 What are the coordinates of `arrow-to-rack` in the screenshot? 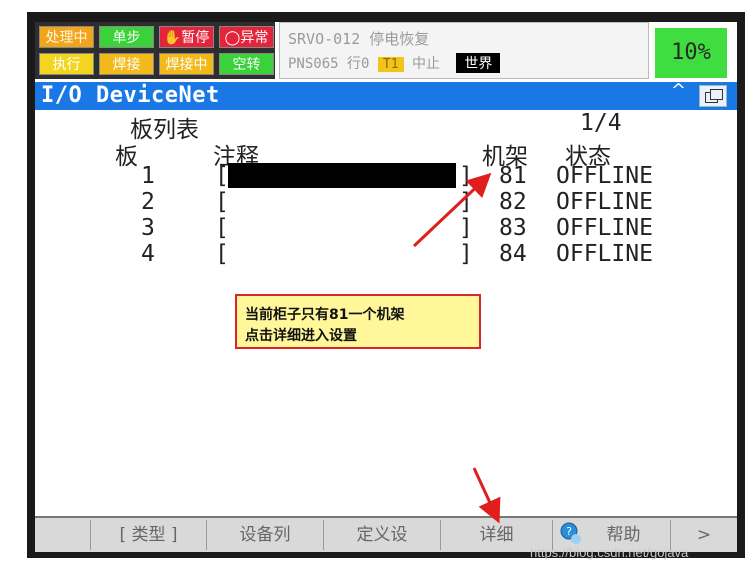 It's located at (452, 210).